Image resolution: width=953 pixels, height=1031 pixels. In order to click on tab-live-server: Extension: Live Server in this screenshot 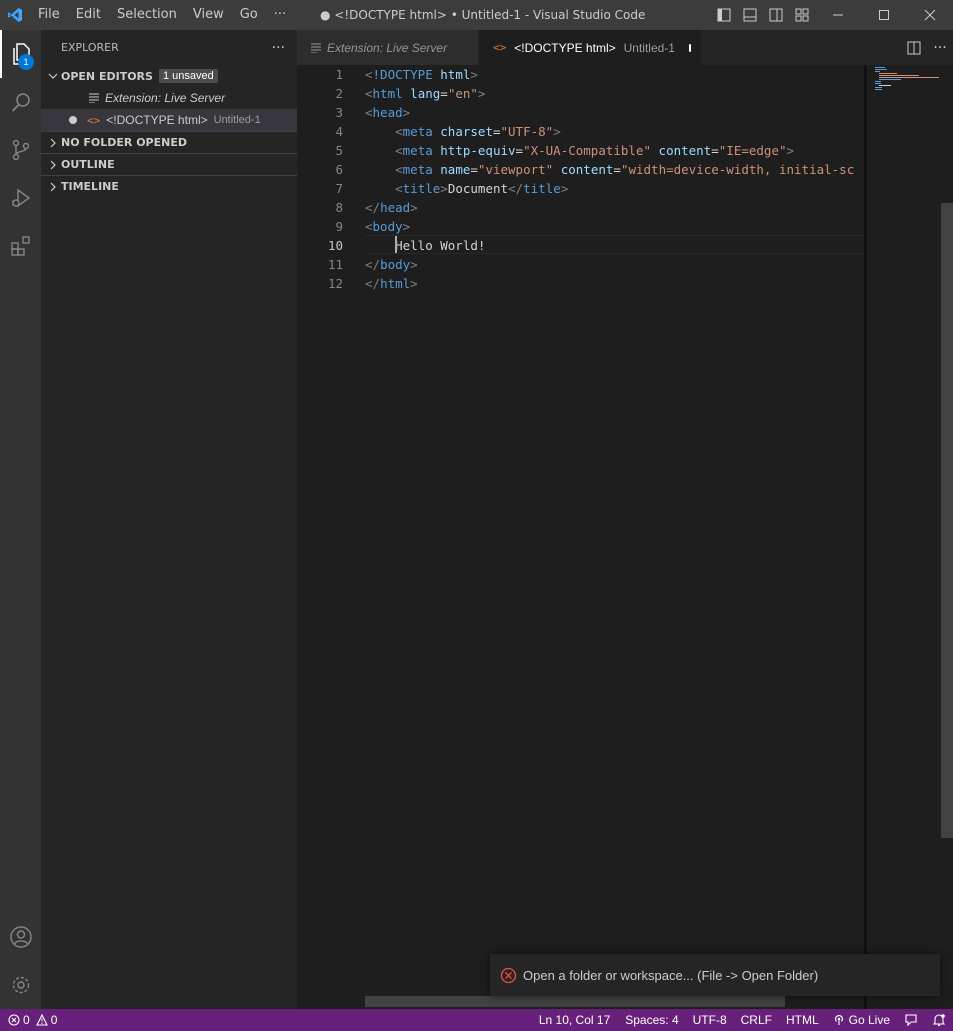, I will do `click(388, 47)`.